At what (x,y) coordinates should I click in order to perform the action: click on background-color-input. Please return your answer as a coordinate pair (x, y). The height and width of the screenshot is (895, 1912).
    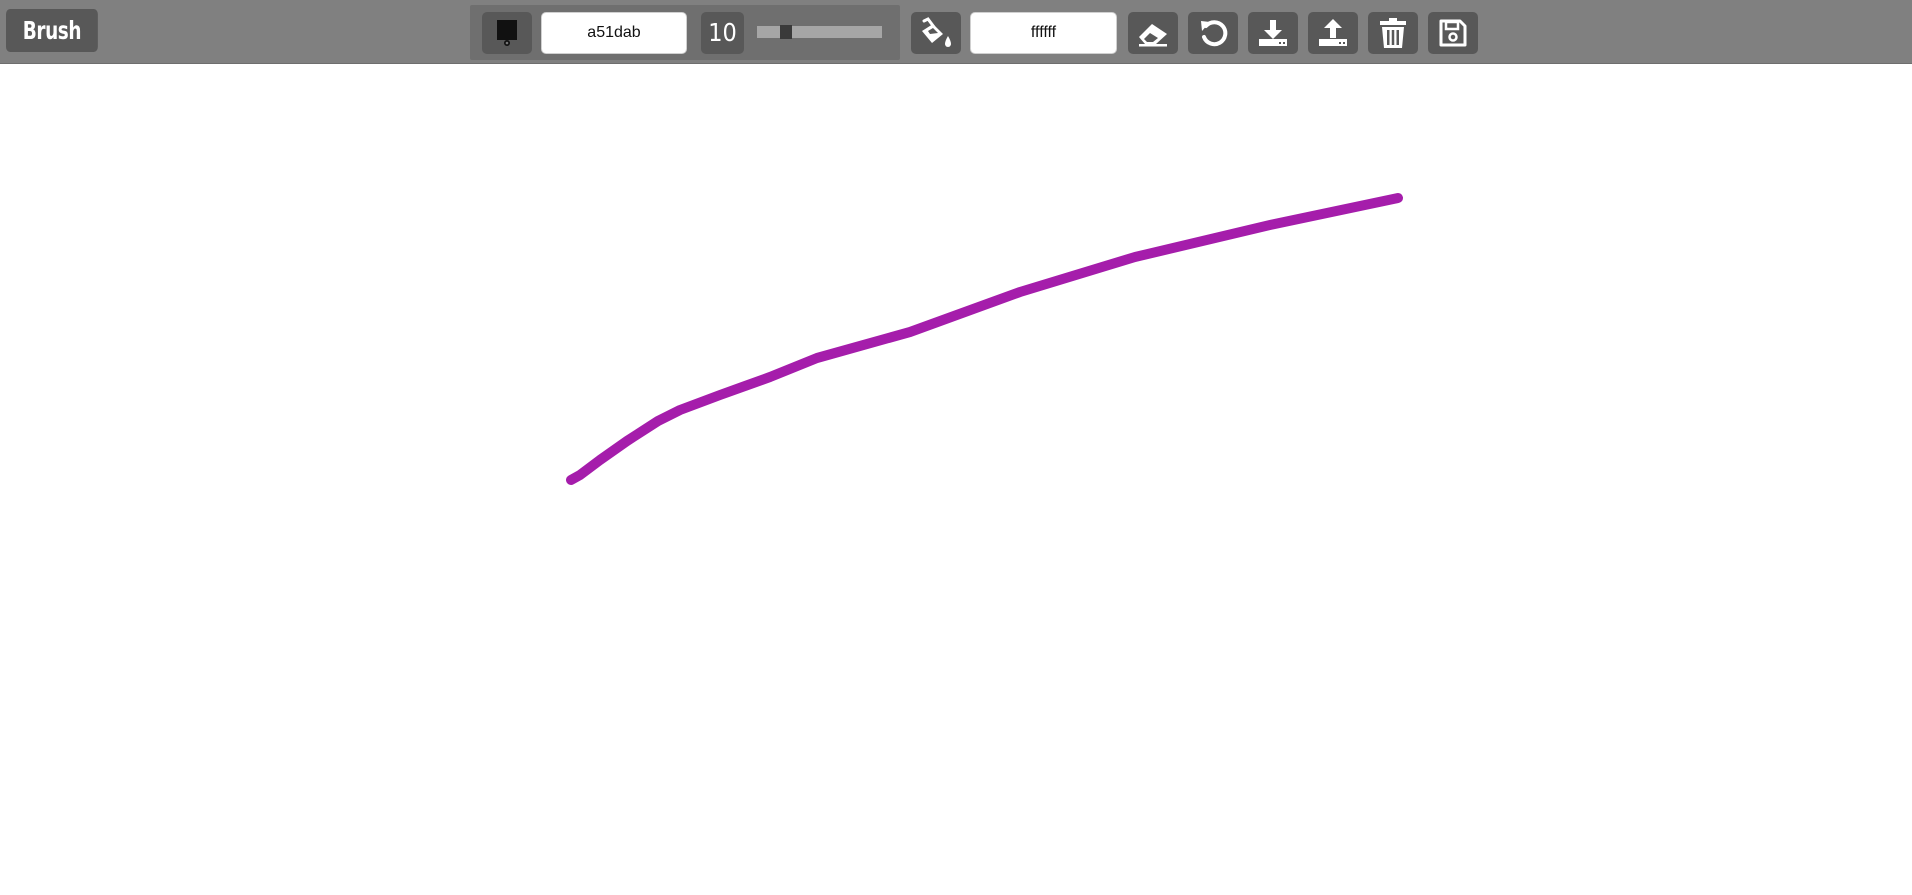
    Looking at the image, I should click on (1043, 33).